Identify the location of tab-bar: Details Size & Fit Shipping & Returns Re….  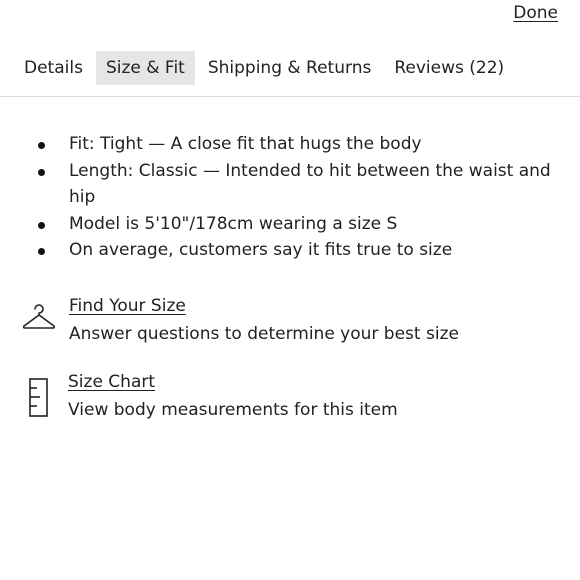
(297, 68).